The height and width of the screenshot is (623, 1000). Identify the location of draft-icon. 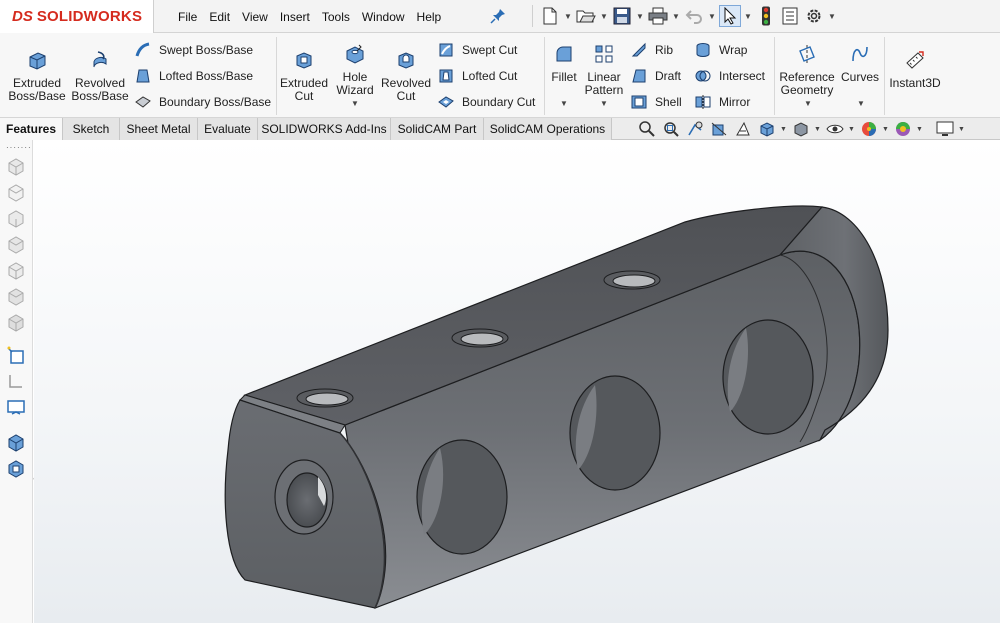
(639, 76).